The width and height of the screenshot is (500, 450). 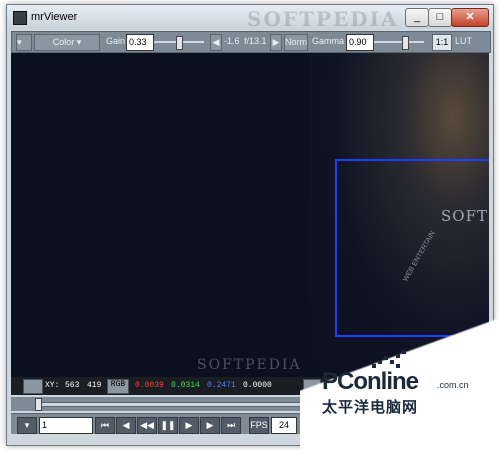 I want to click on channel-dropdown: Color ▾, so click(x=67, y=42).